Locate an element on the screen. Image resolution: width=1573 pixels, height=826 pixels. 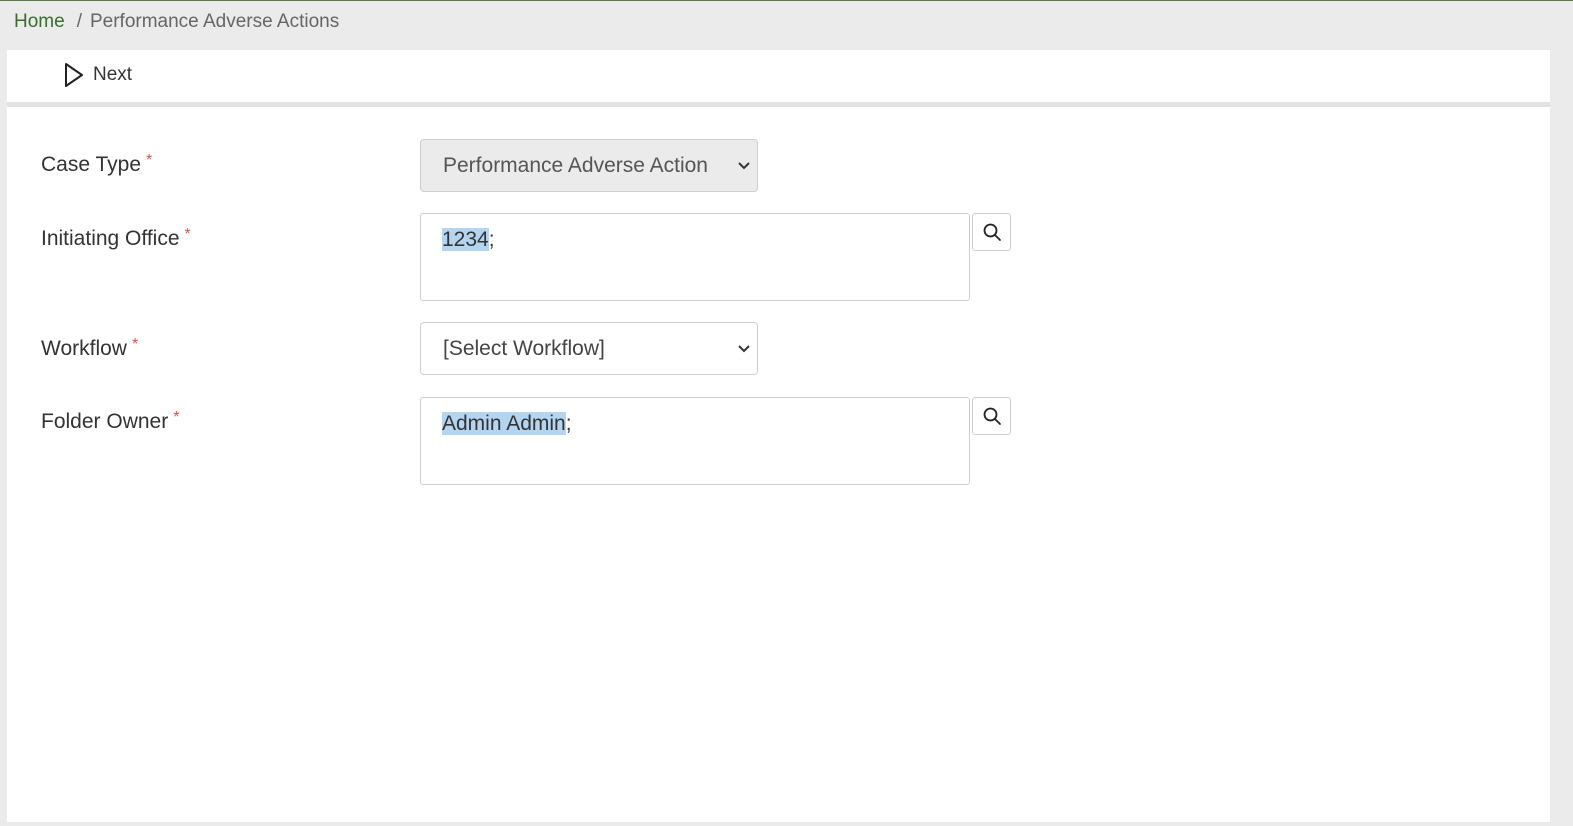
workflow-select: [Select Workflow] is located at coordinates (589, 348).